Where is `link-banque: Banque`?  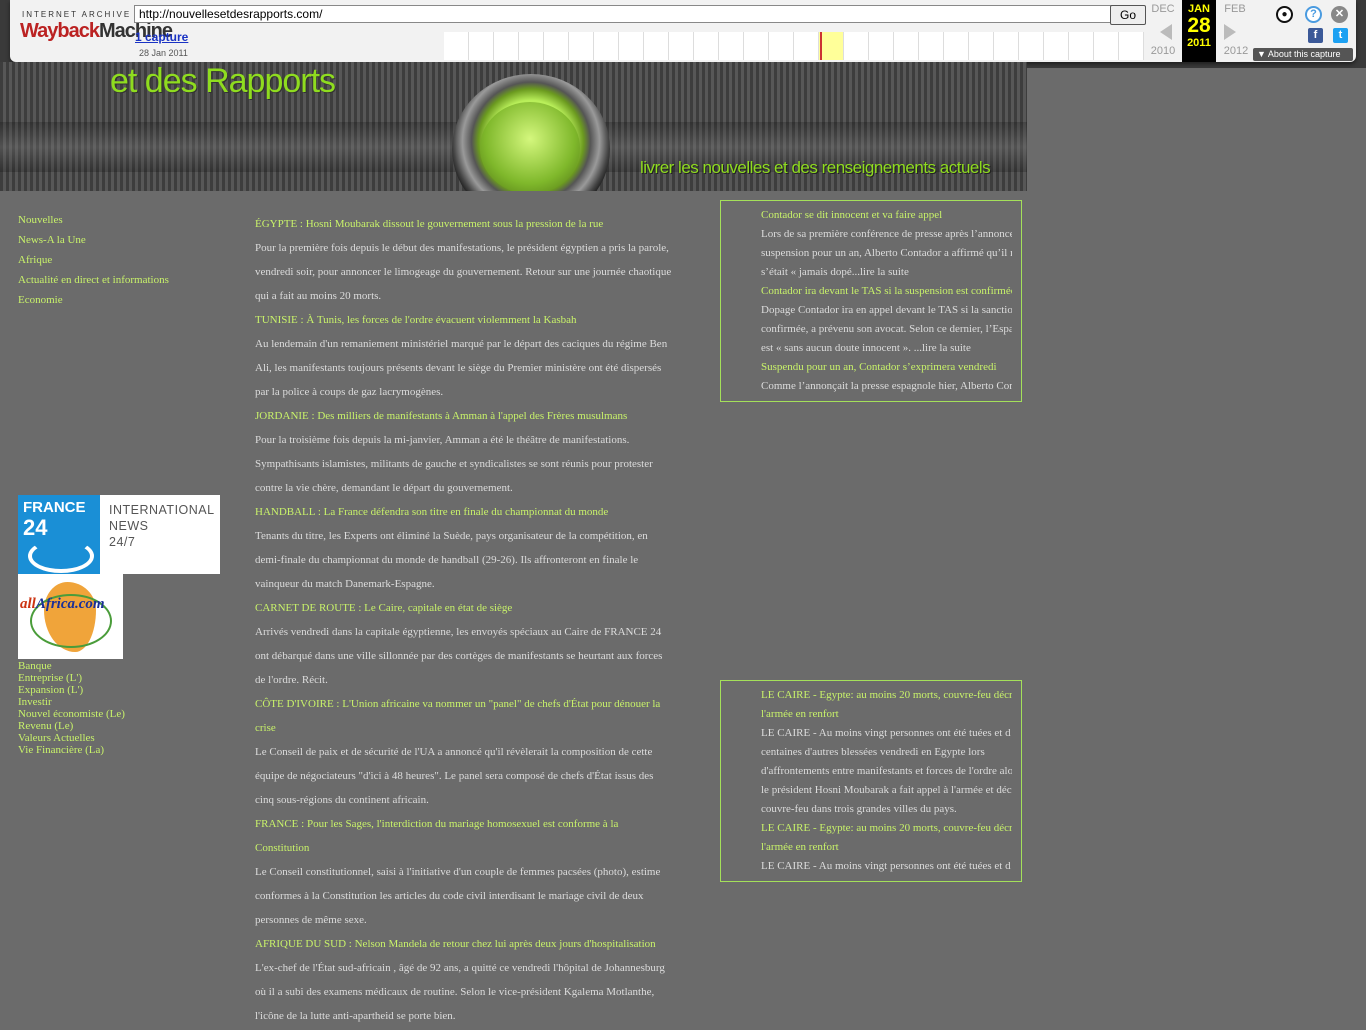
link-banque: Banque is located at coordinates (35, 666).